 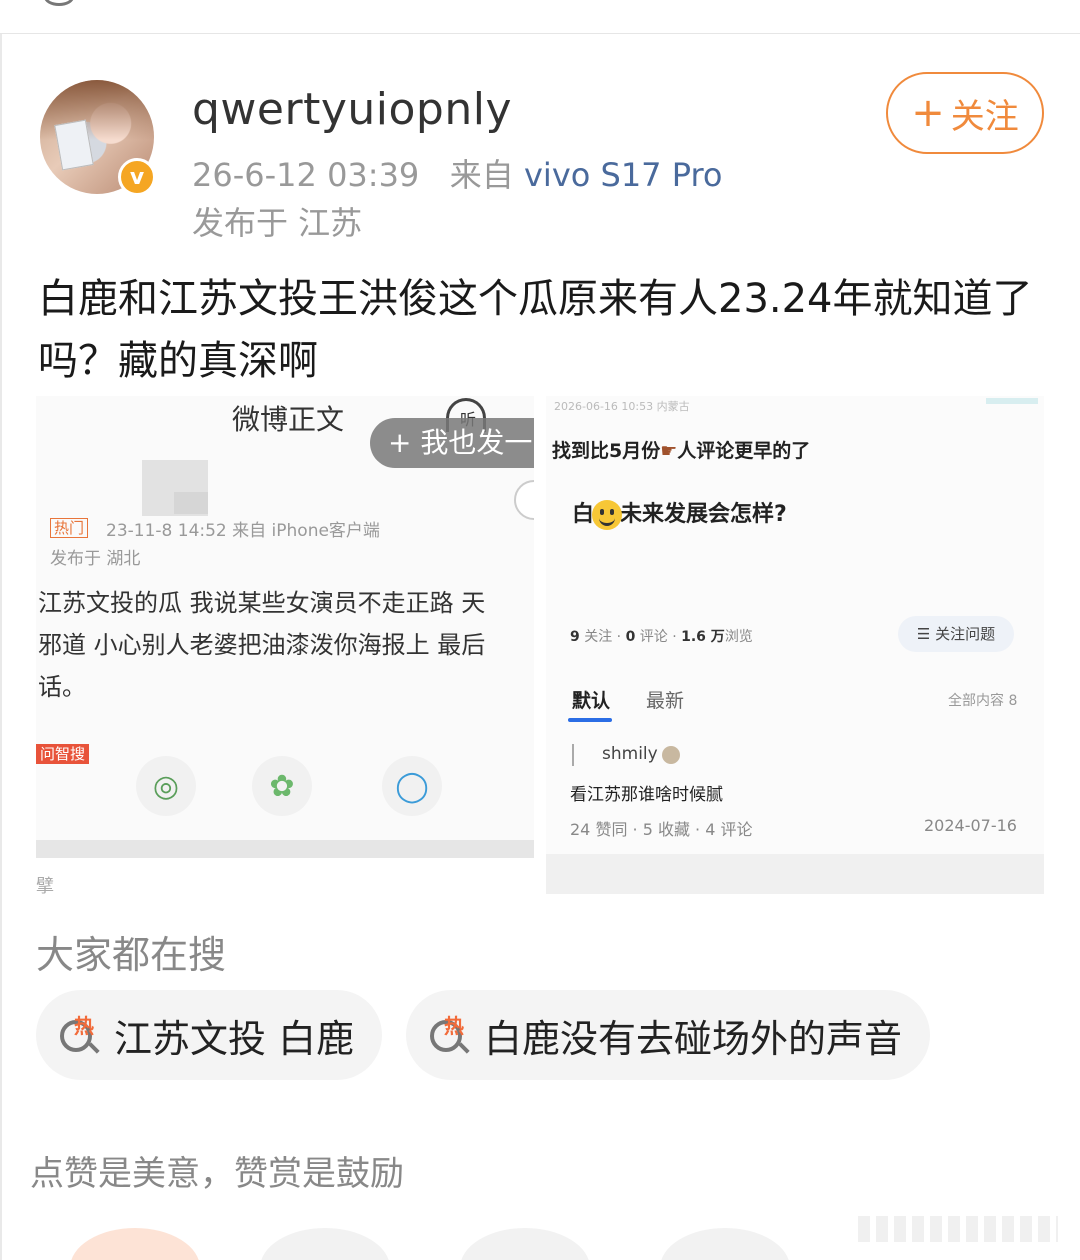 I want to click on search-chip: 热 白鹿没有去碰场外的声音, so click(x=668, y=1035).